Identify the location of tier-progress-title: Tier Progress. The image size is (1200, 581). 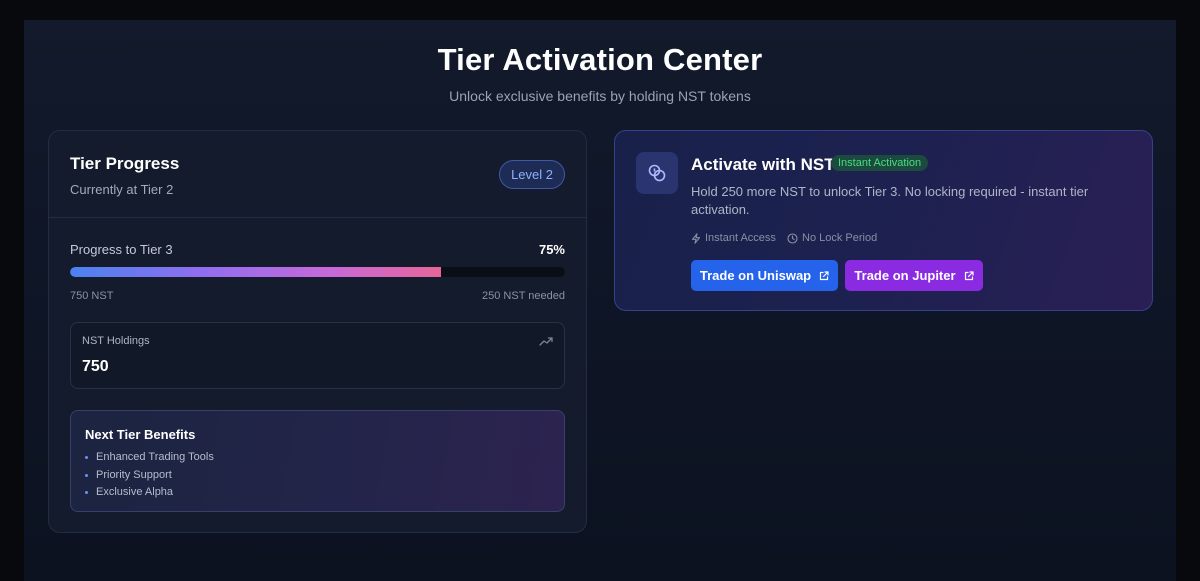
(125, 163).